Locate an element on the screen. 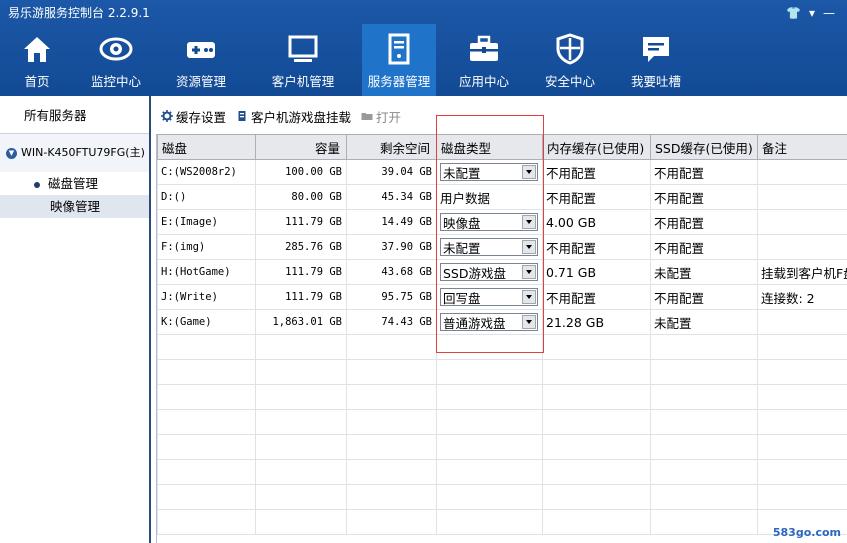  table-row: E:(Image) 111.79 GB 14.49 GB 映像盘 4.00 GB 不用配置 is located at coordinates (502, 222).